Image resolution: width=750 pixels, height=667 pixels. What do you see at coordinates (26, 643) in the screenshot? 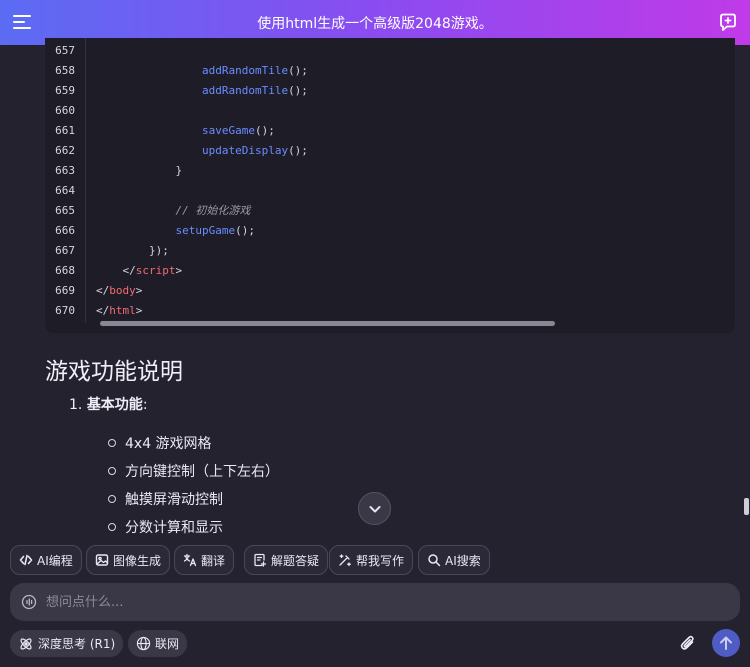
I see `atom-icon` at bounding box center [26, 643].